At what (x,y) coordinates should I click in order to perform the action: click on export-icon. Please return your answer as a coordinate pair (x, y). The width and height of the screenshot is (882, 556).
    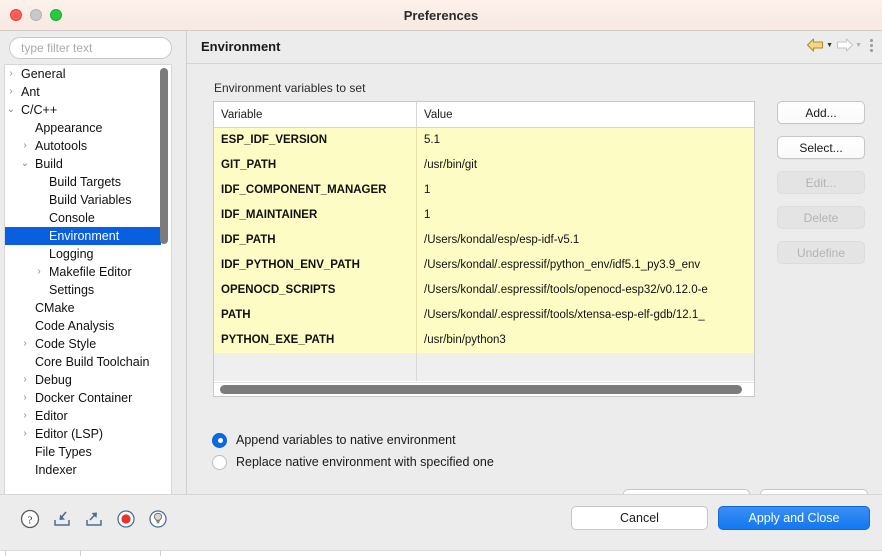
    Looking at the image, I should click on (94, 519).